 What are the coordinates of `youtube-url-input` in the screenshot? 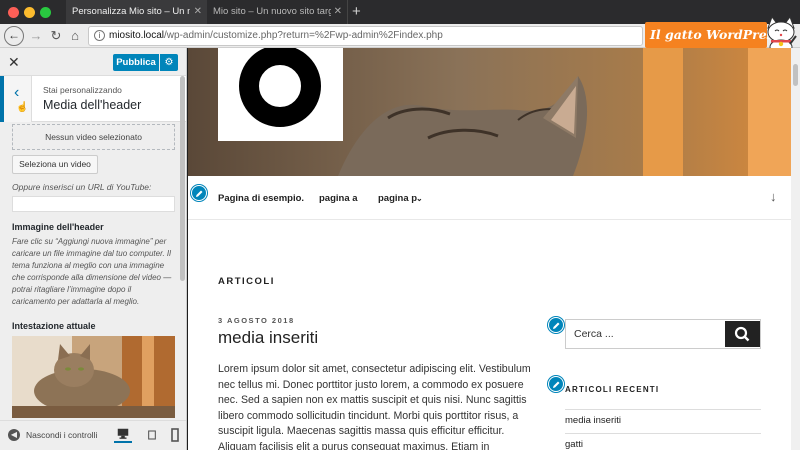 It's located at (93, 204).